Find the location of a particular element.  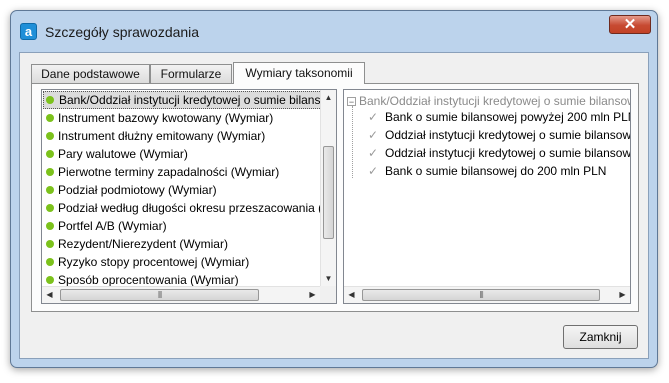

list-horizontal-scroll-thumb: |||| is located at coordinates (159, 295).